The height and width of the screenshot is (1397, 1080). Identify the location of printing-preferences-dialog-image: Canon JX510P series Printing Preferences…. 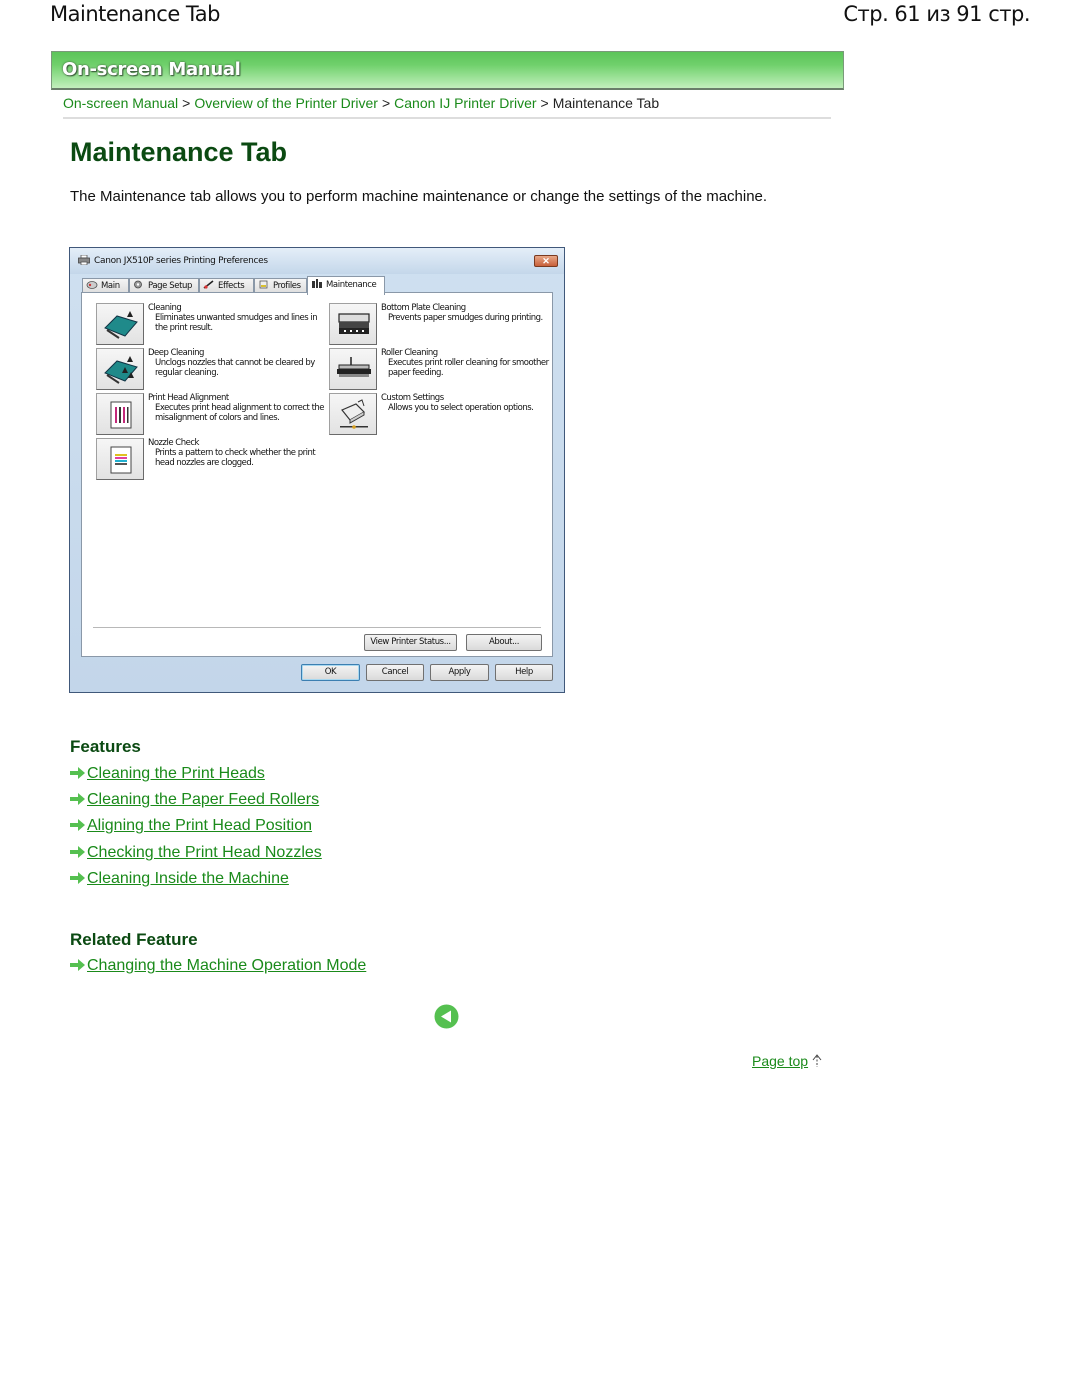
(317, 470).